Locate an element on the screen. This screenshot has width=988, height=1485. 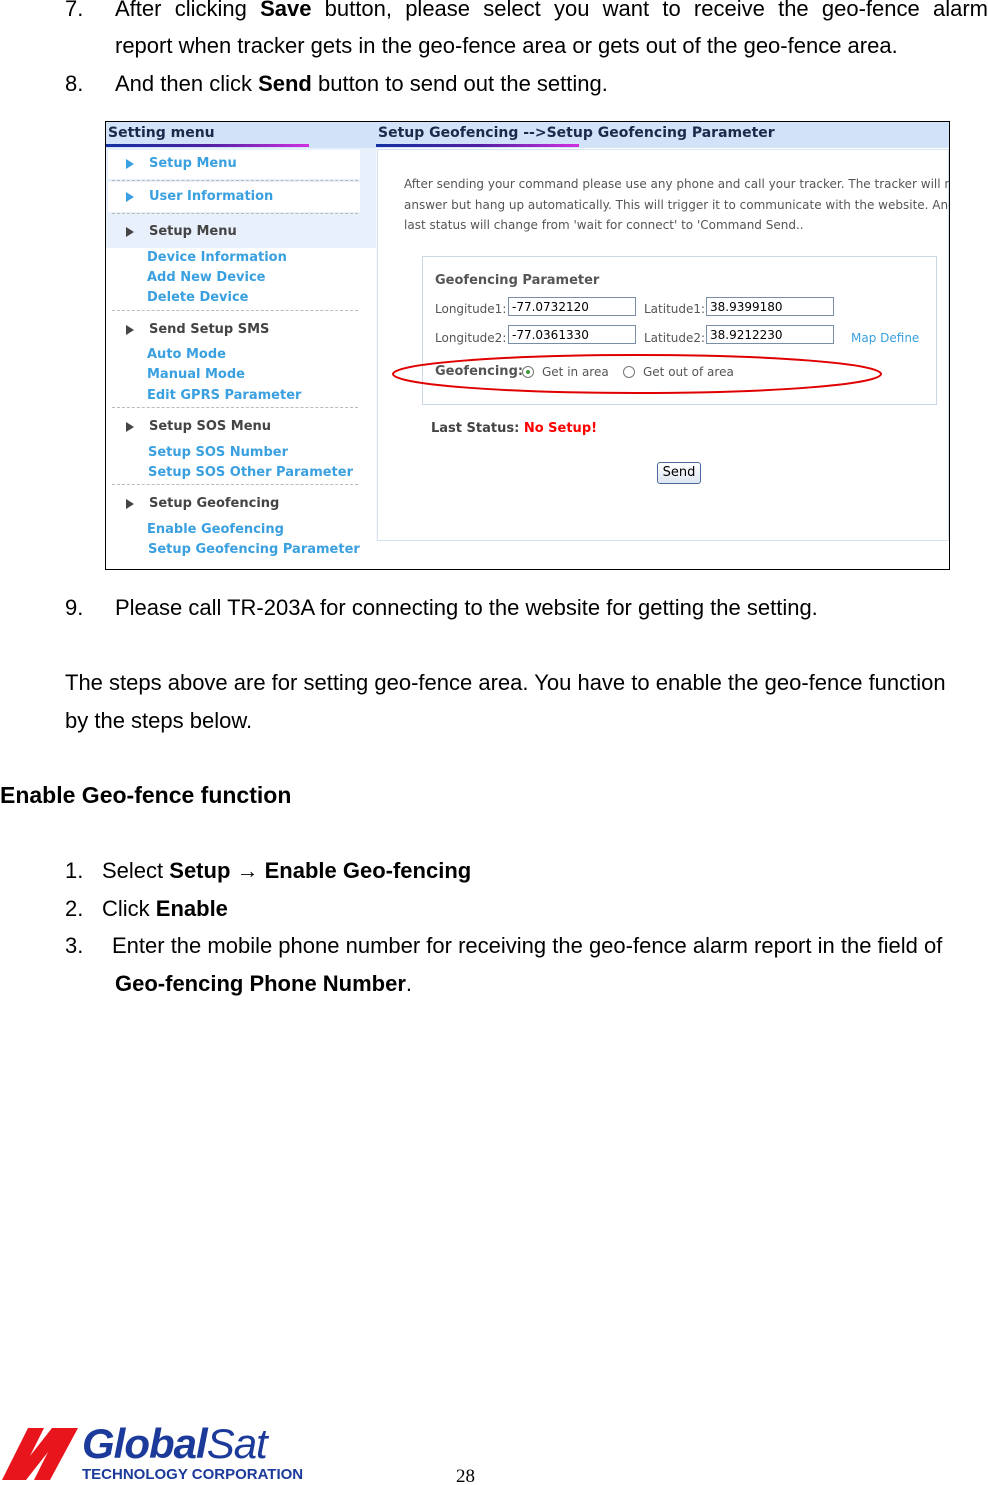
longitude1-input: -77.0732120 is located at coordinates (572, 306).